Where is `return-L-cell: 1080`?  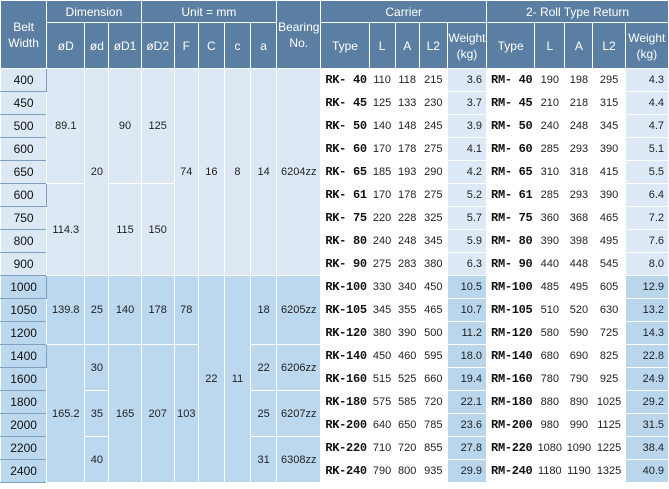
return-L-cell: 1080 is located at coordinates (550, 448).